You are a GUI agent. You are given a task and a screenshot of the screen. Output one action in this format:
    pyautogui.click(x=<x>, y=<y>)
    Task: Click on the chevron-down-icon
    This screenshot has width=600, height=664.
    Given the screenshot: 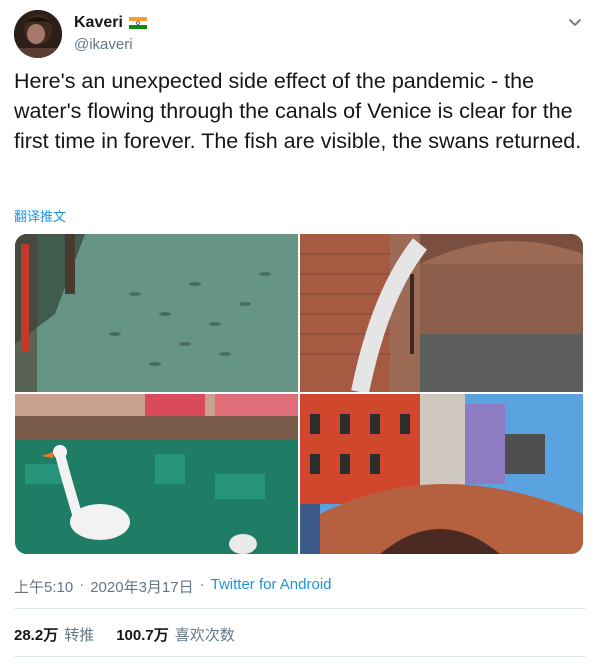 What is the action you would take?
    pyautogui.click(x=575, y=23)
    